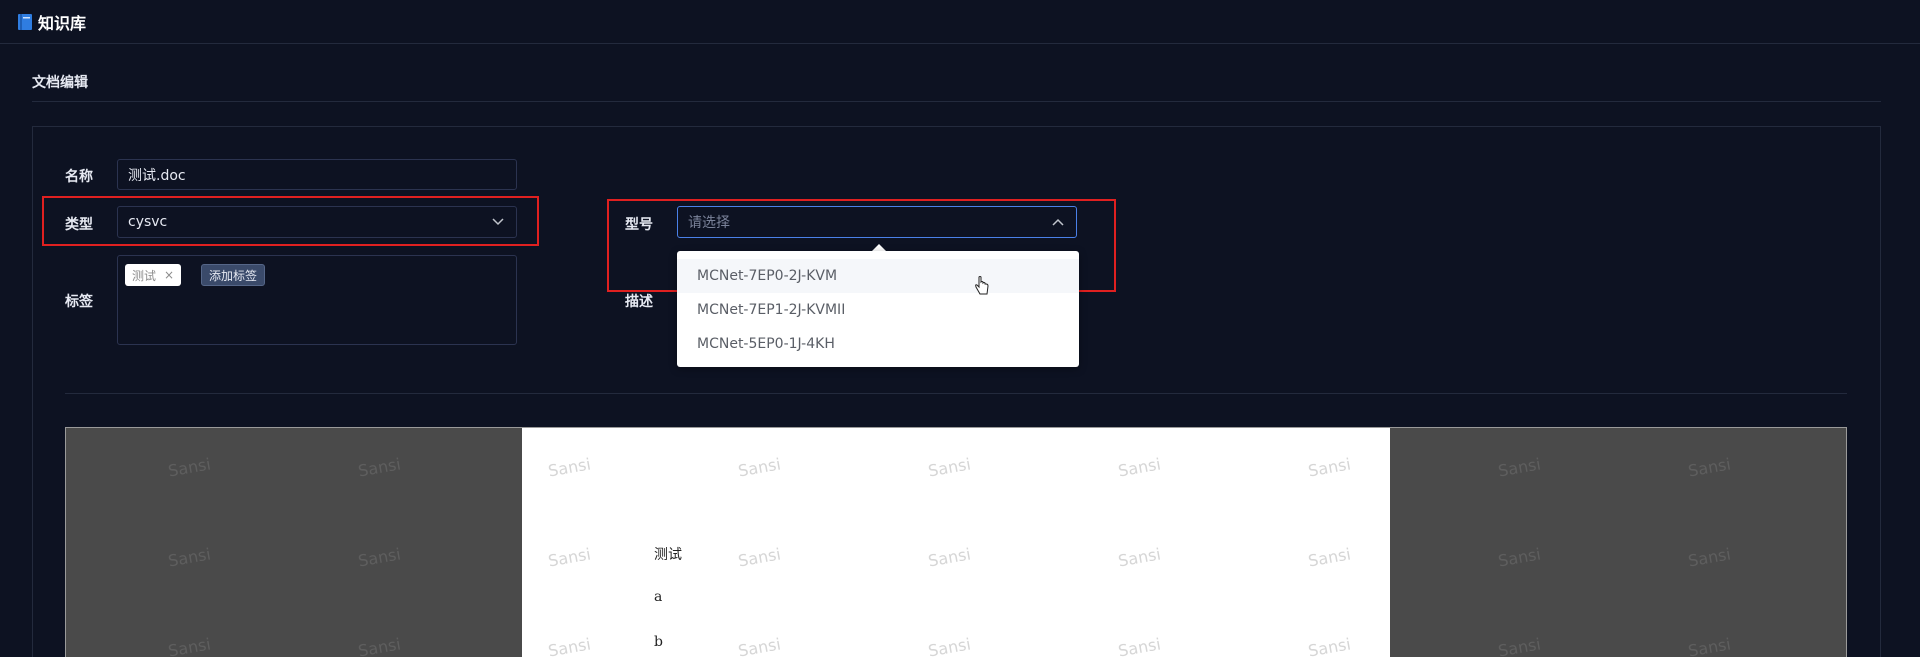 Image resolution: width=1920 pixels, height=657 pixels. I want to click on tag-item: 测试 ×, so click(153, 275).